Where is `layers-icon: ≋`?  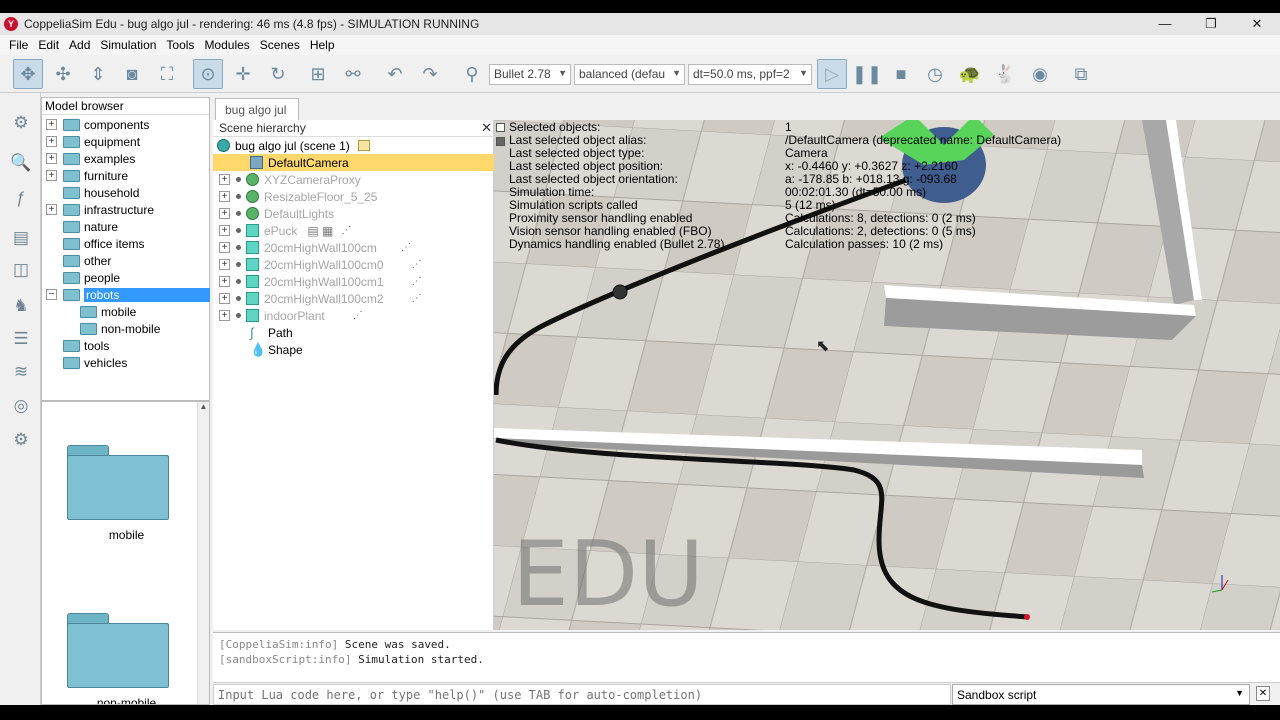 layers-icon: ≋ is located at coordinates (21, 372).